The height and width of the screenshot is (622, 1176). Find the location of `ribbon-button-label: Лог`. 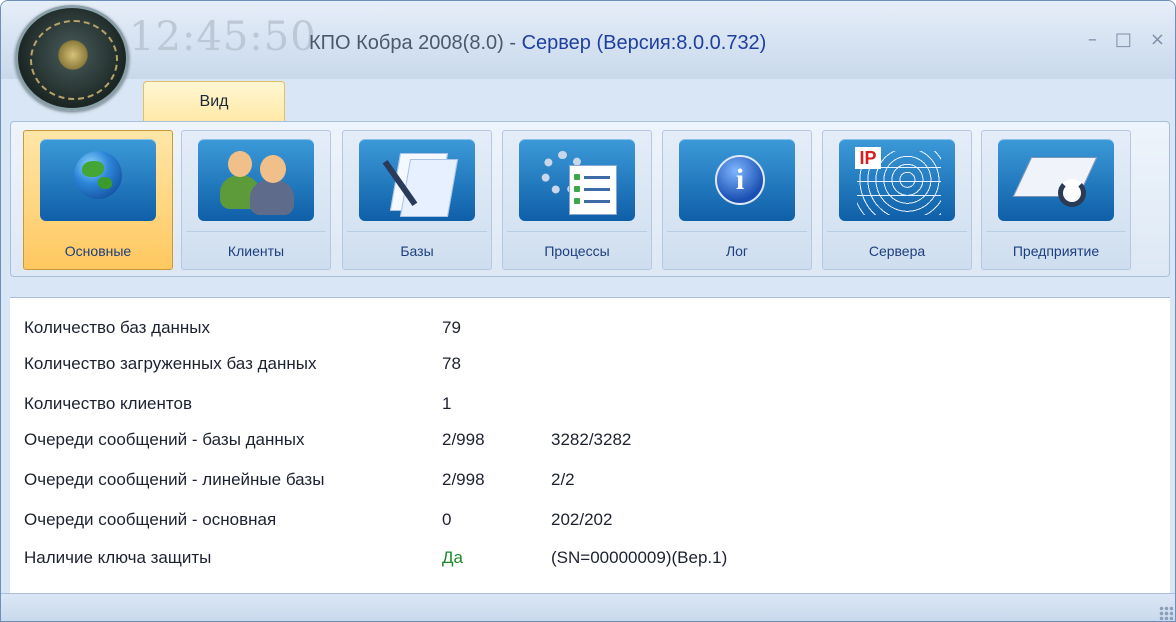

ribbon-button-label: Лог is located at coordinates (737, 251).